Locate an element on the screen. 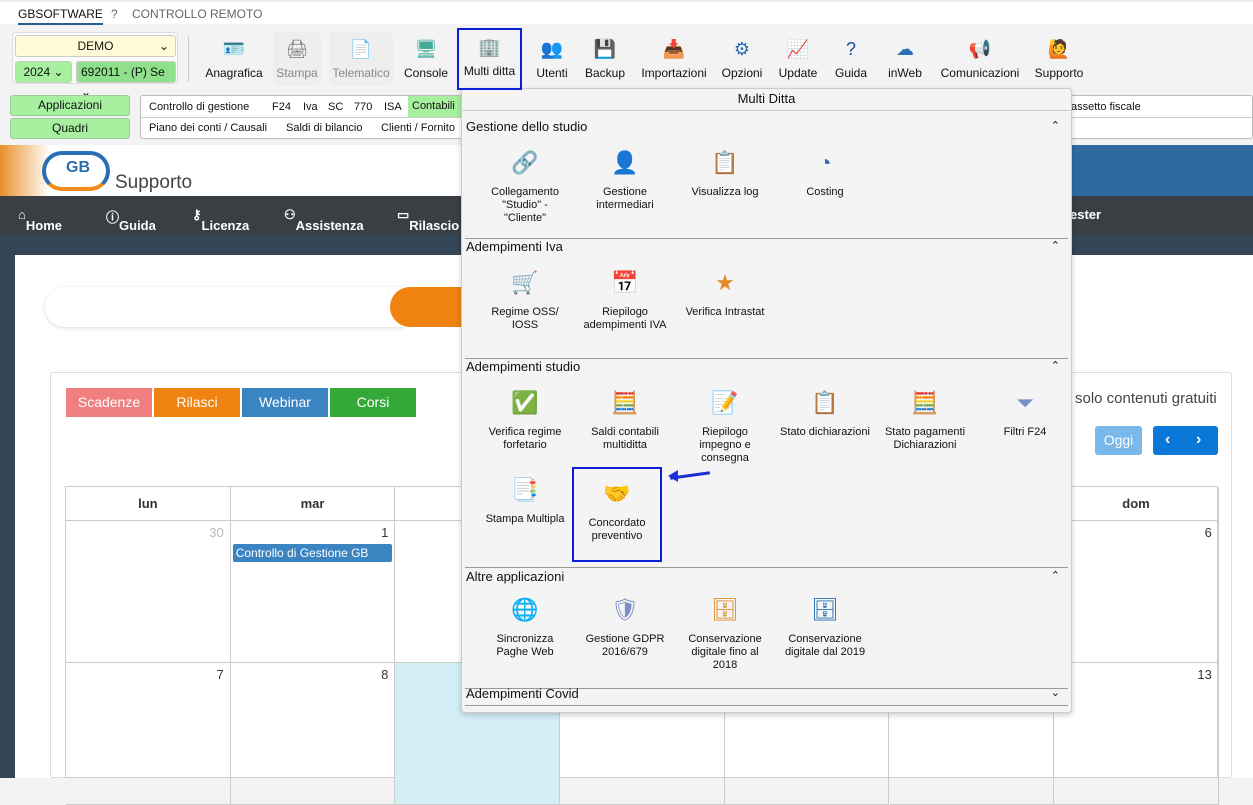 This screenshot has height=805, width=1253. calendar-day: 6 is located at coordinates (1136, 592).